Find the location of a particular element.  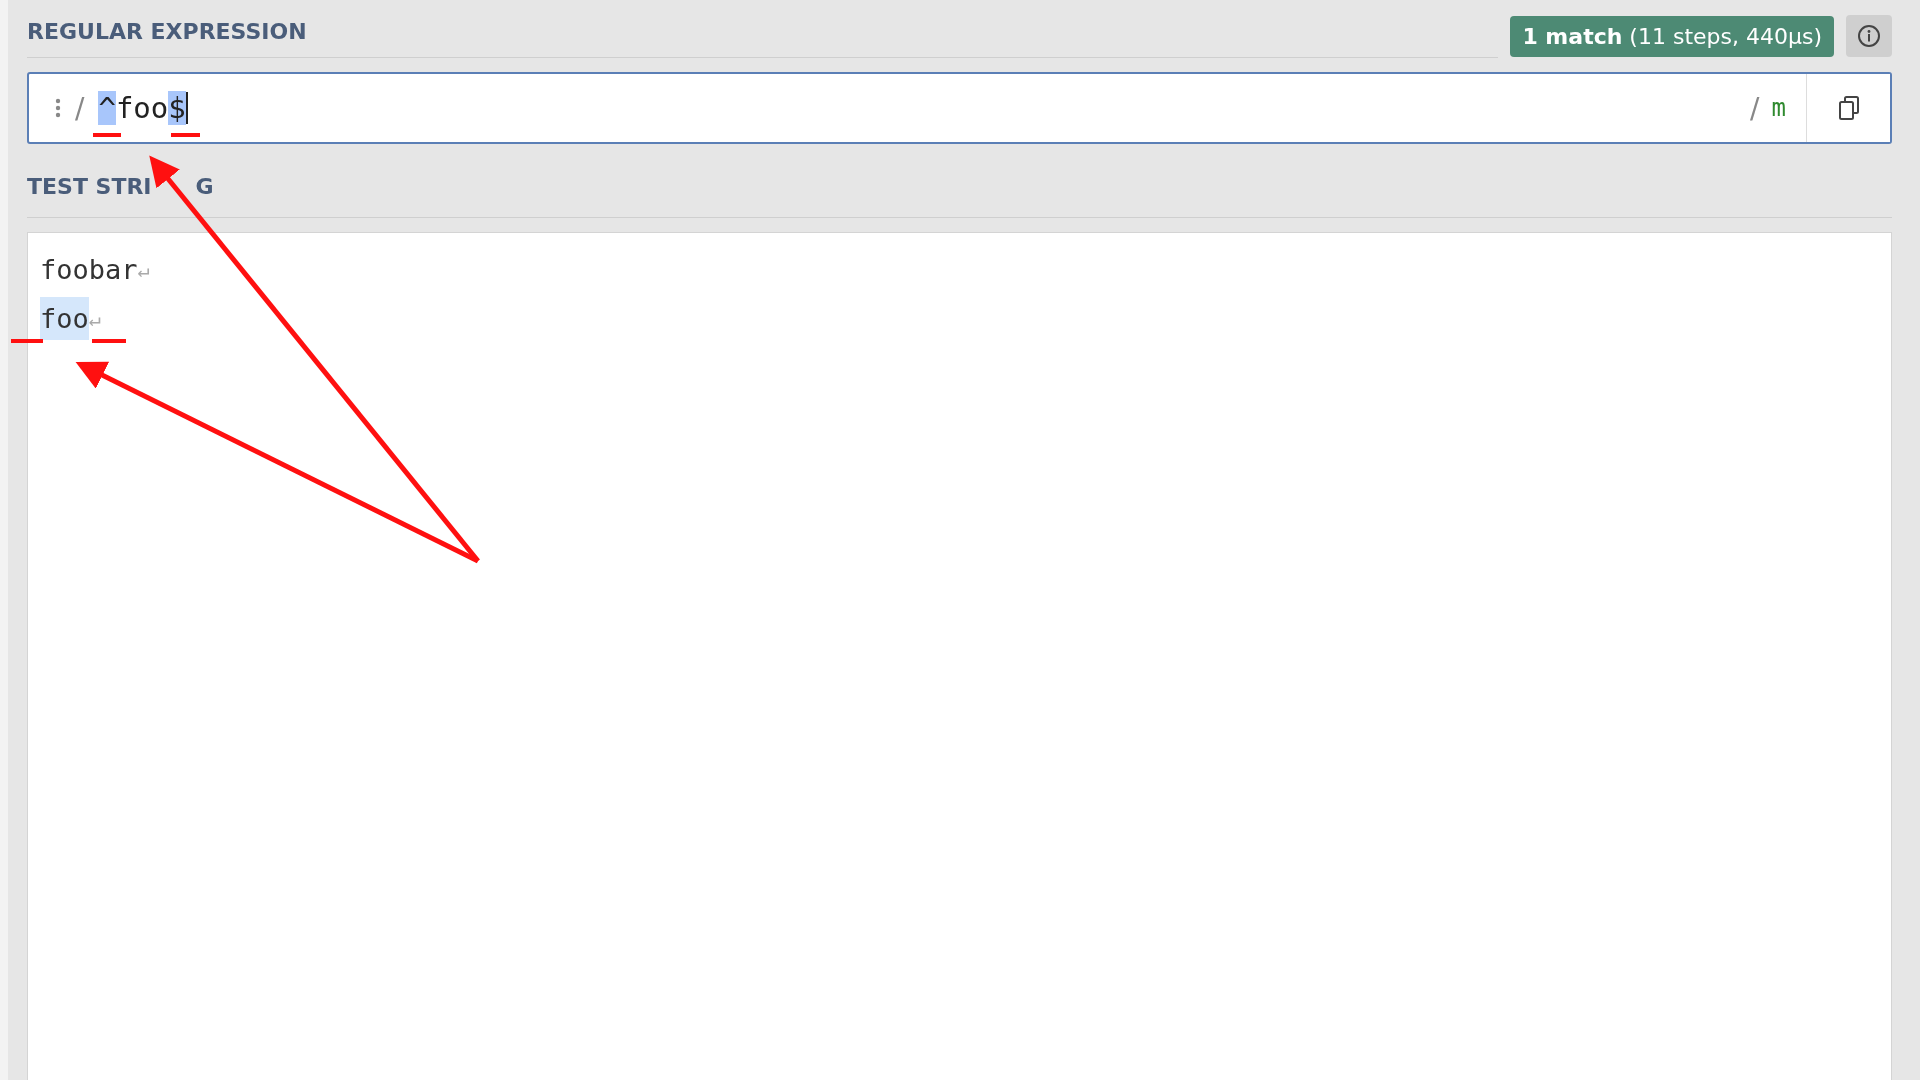

info-button is located at coordinates (1869, 36).